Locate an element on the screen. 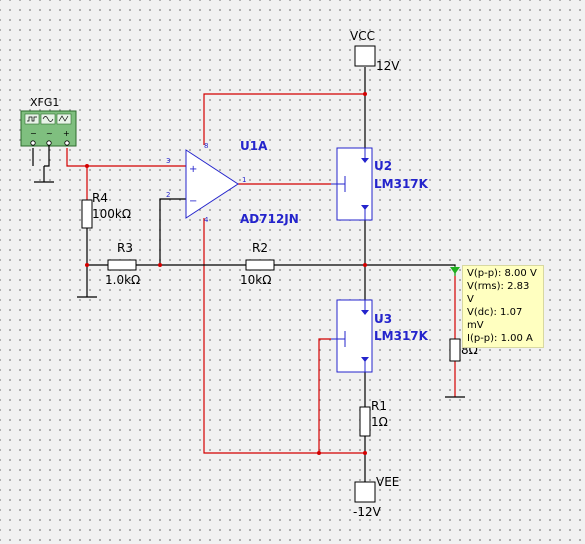 The width and height of the screenshot is (585, 544). function-generator: XFG1 − ~ + is located at coordinates (48, 131).